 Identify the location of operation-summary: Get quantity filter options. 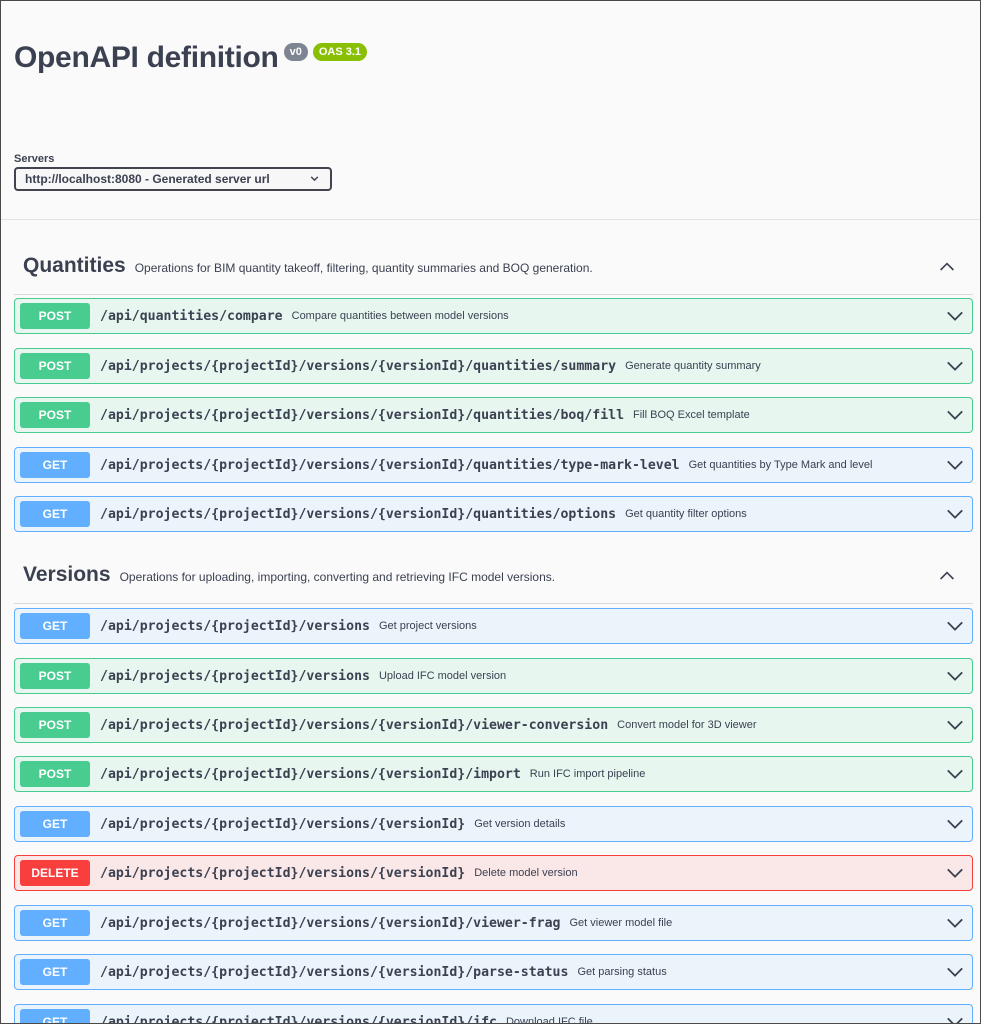
(686, 514).